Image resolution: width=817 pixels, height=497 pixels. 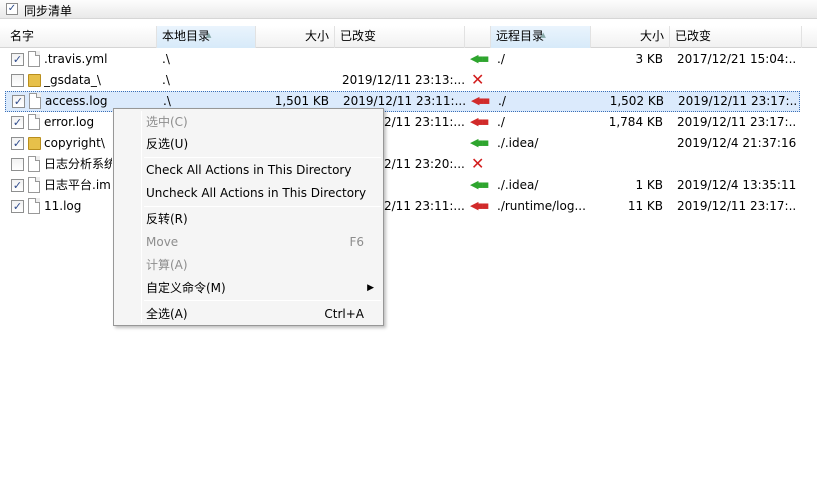 What do you see at coordinates (248, 265) in the screenshot?
I see `menu-item-calculate: 计算(A)` at bounding box center [248, 265].